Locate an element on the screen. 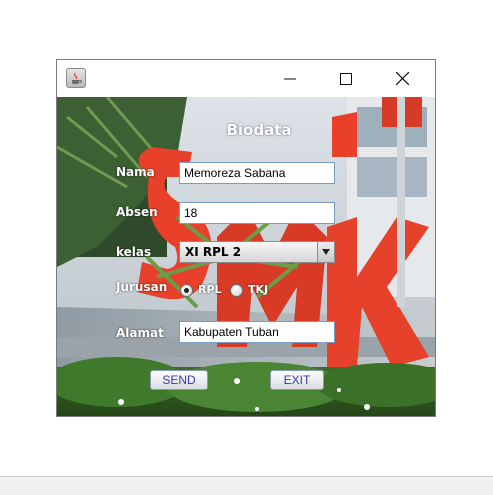 The image size is (493, 495). alamat-field: Kabupaten Tuban is located at coordinates (257, 332).